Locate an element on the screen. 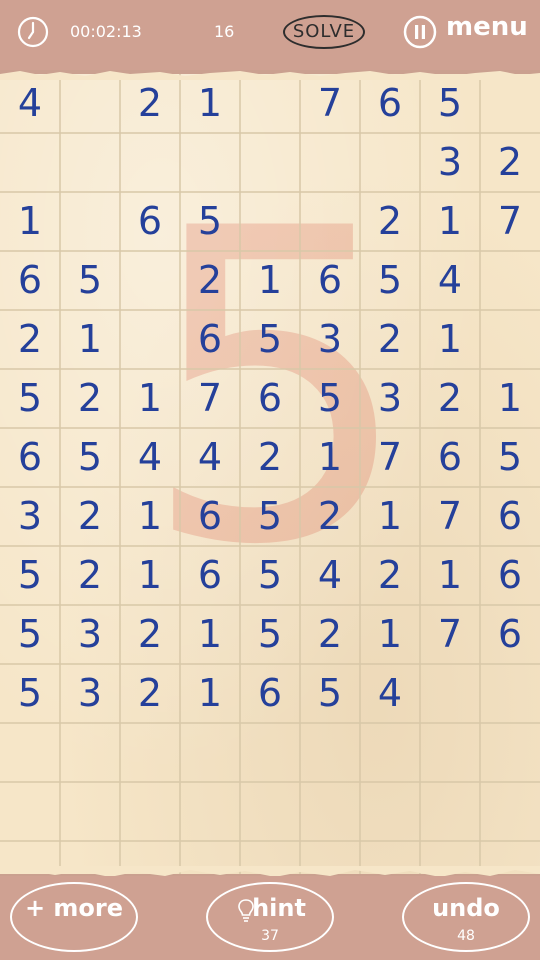 The image size is (540, 960). undo-button: undo 48 is located at coordinates (466, 917).